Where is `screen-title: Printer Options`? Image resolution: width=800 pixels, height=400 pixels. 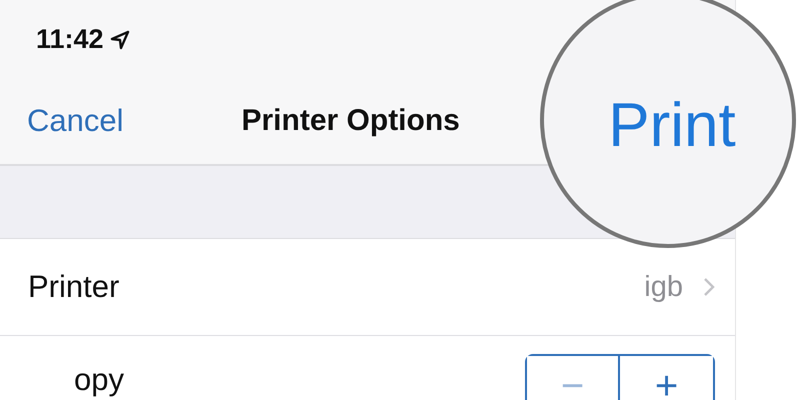
screen-title: Printer Options is located at coordinates (351, 121).